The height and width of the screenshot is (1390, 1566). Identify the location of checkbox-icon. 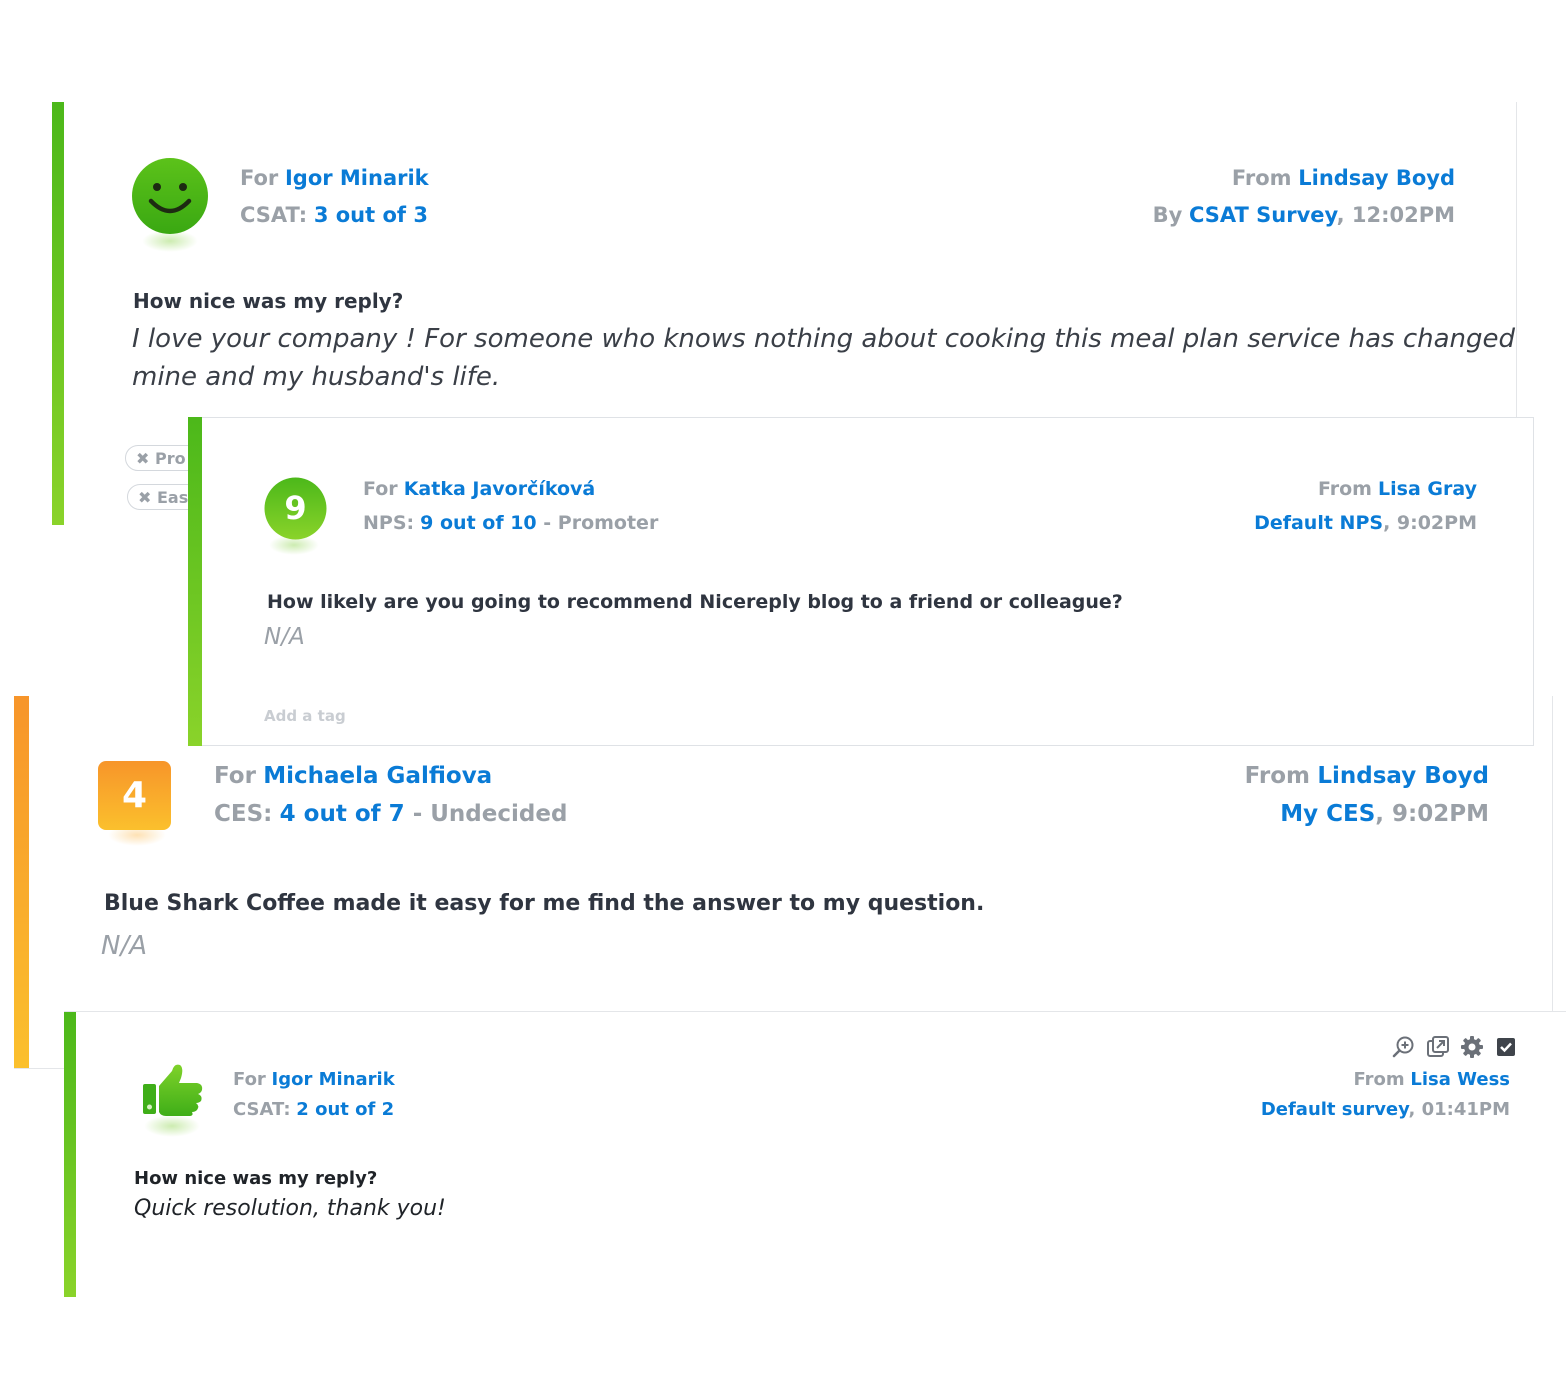
(1506, 1047).